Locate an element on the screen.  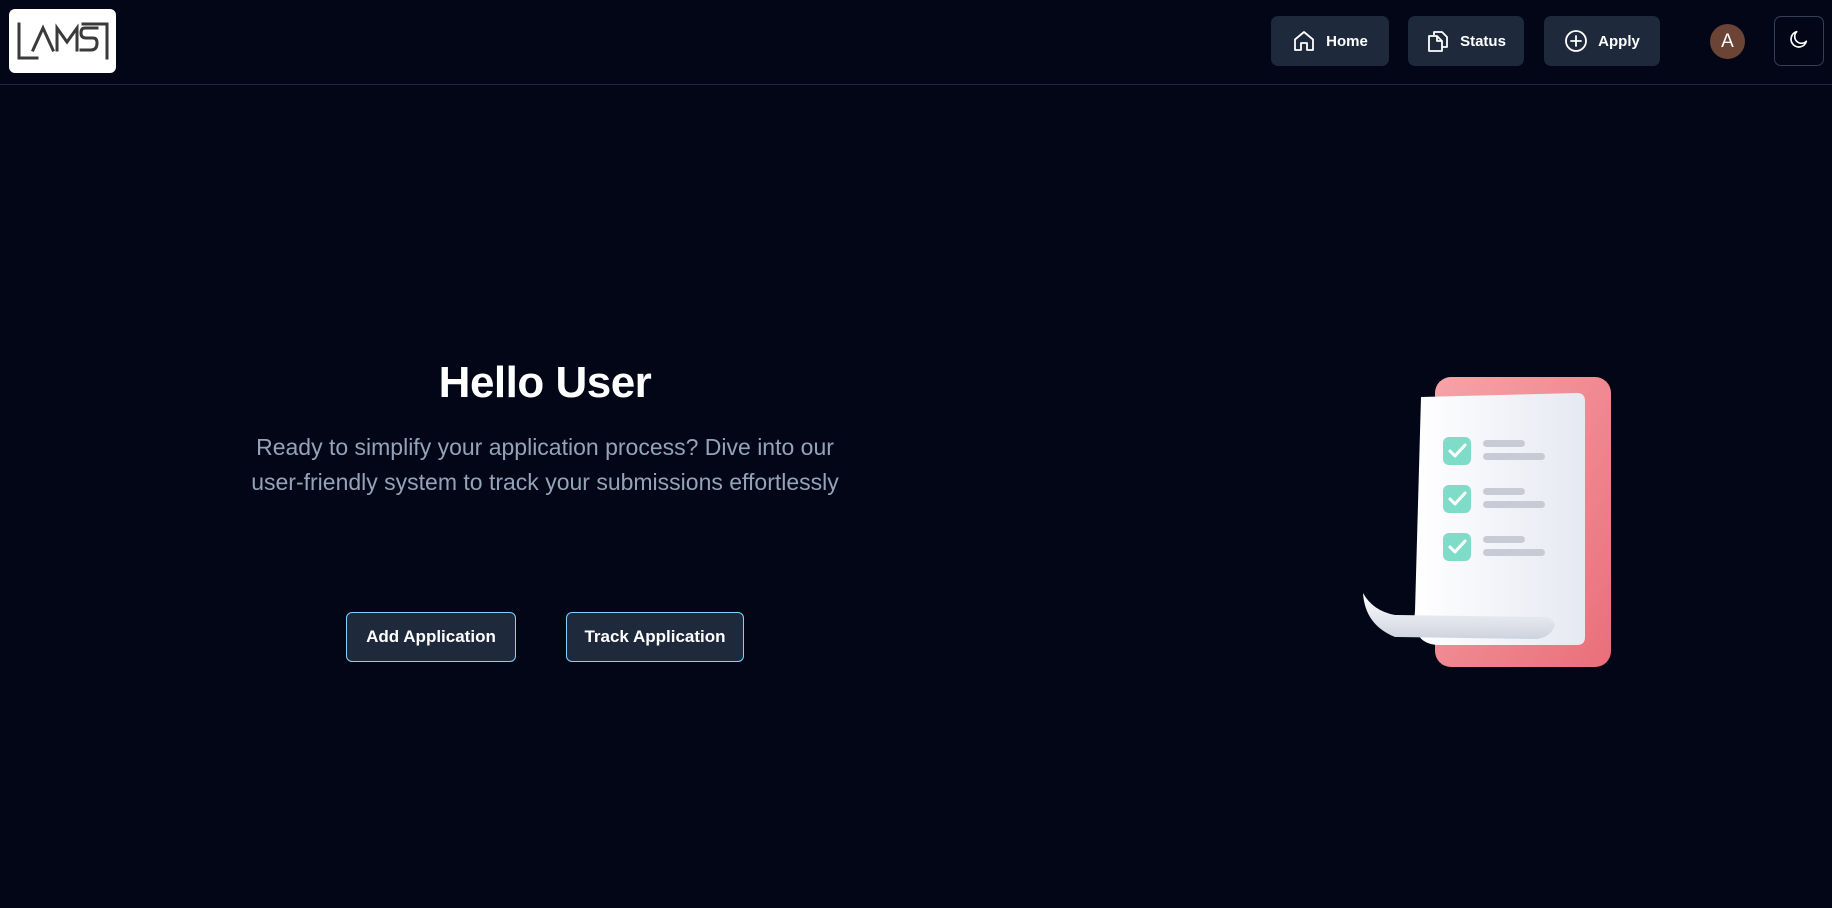
nav-apply-button: Apply is located at coordinates (1602, 41).